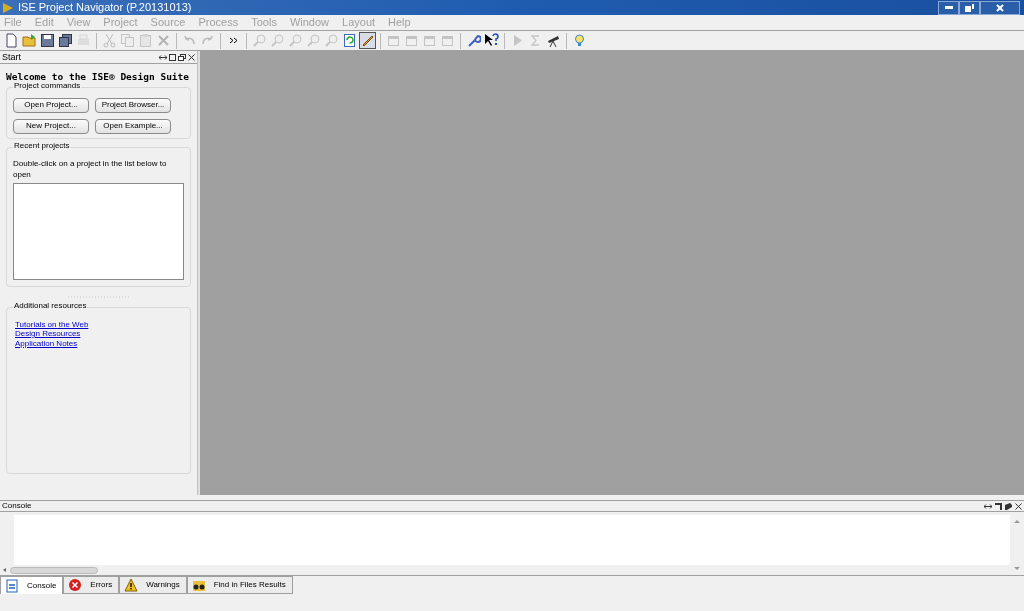 This screenshot has width=1024, height=611. I want to click on restore-icon, so click(969, 7).